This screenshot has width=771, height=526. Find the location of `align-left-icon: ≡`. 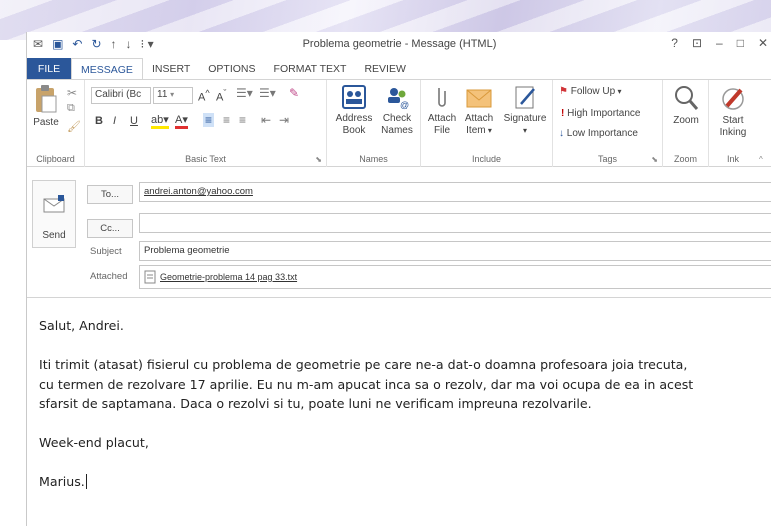

align-left-icon: ≡ is located at coordinates (209, 120).